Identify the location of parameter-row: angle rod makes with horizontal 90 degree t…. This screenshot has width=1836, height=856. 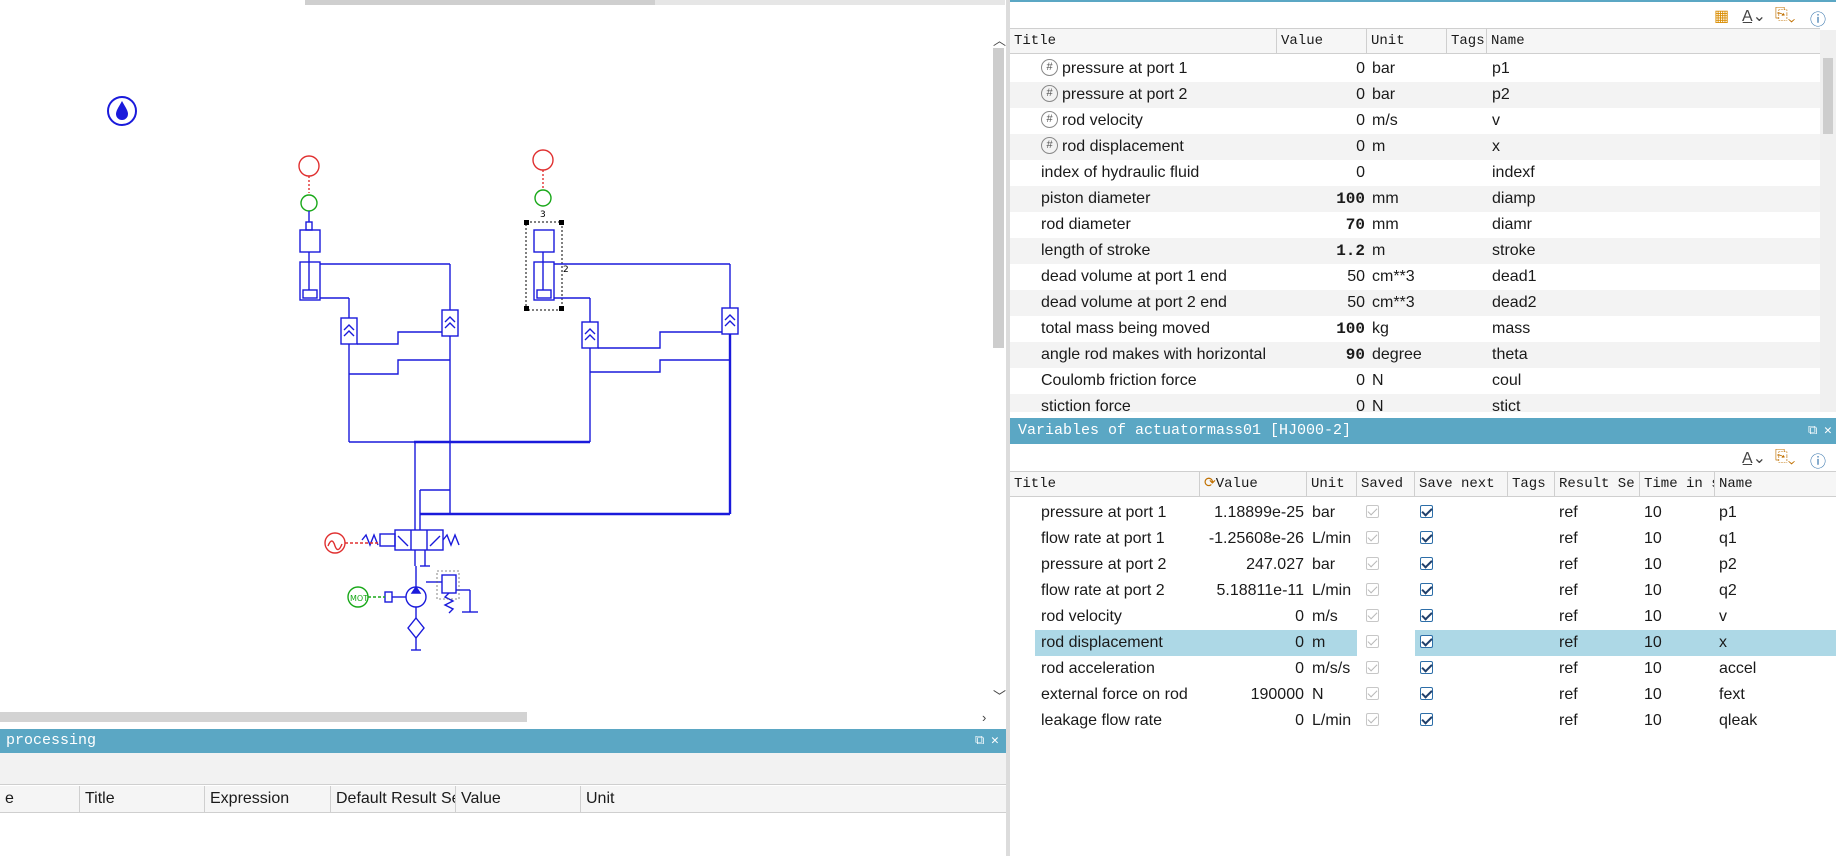
(1415, 355).